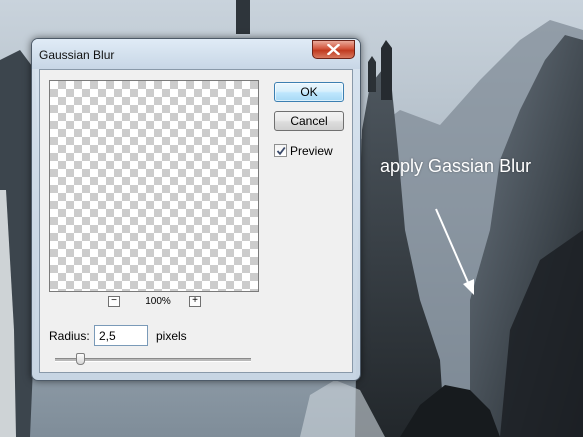 This screenshot has width=583, height=437. Describe the element at coordinates (114, 301) in the screenshot. I see `zoom-out-button: −` at that location.